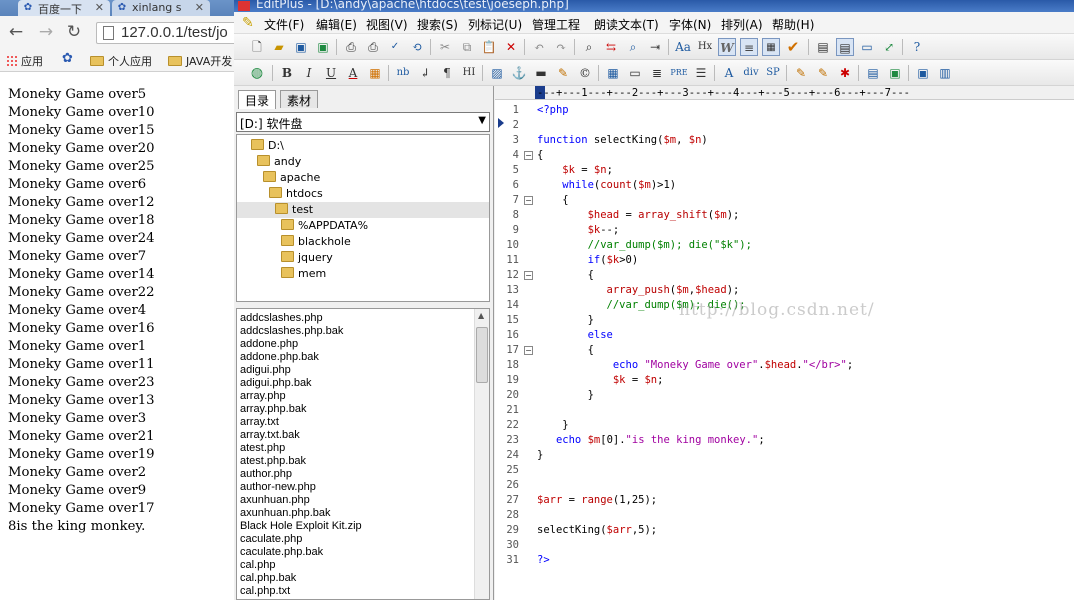 Image resolution: width=1074 pixels, height=600 pixels. I want to click on menu-file: 文件(F), so click(284, 24).